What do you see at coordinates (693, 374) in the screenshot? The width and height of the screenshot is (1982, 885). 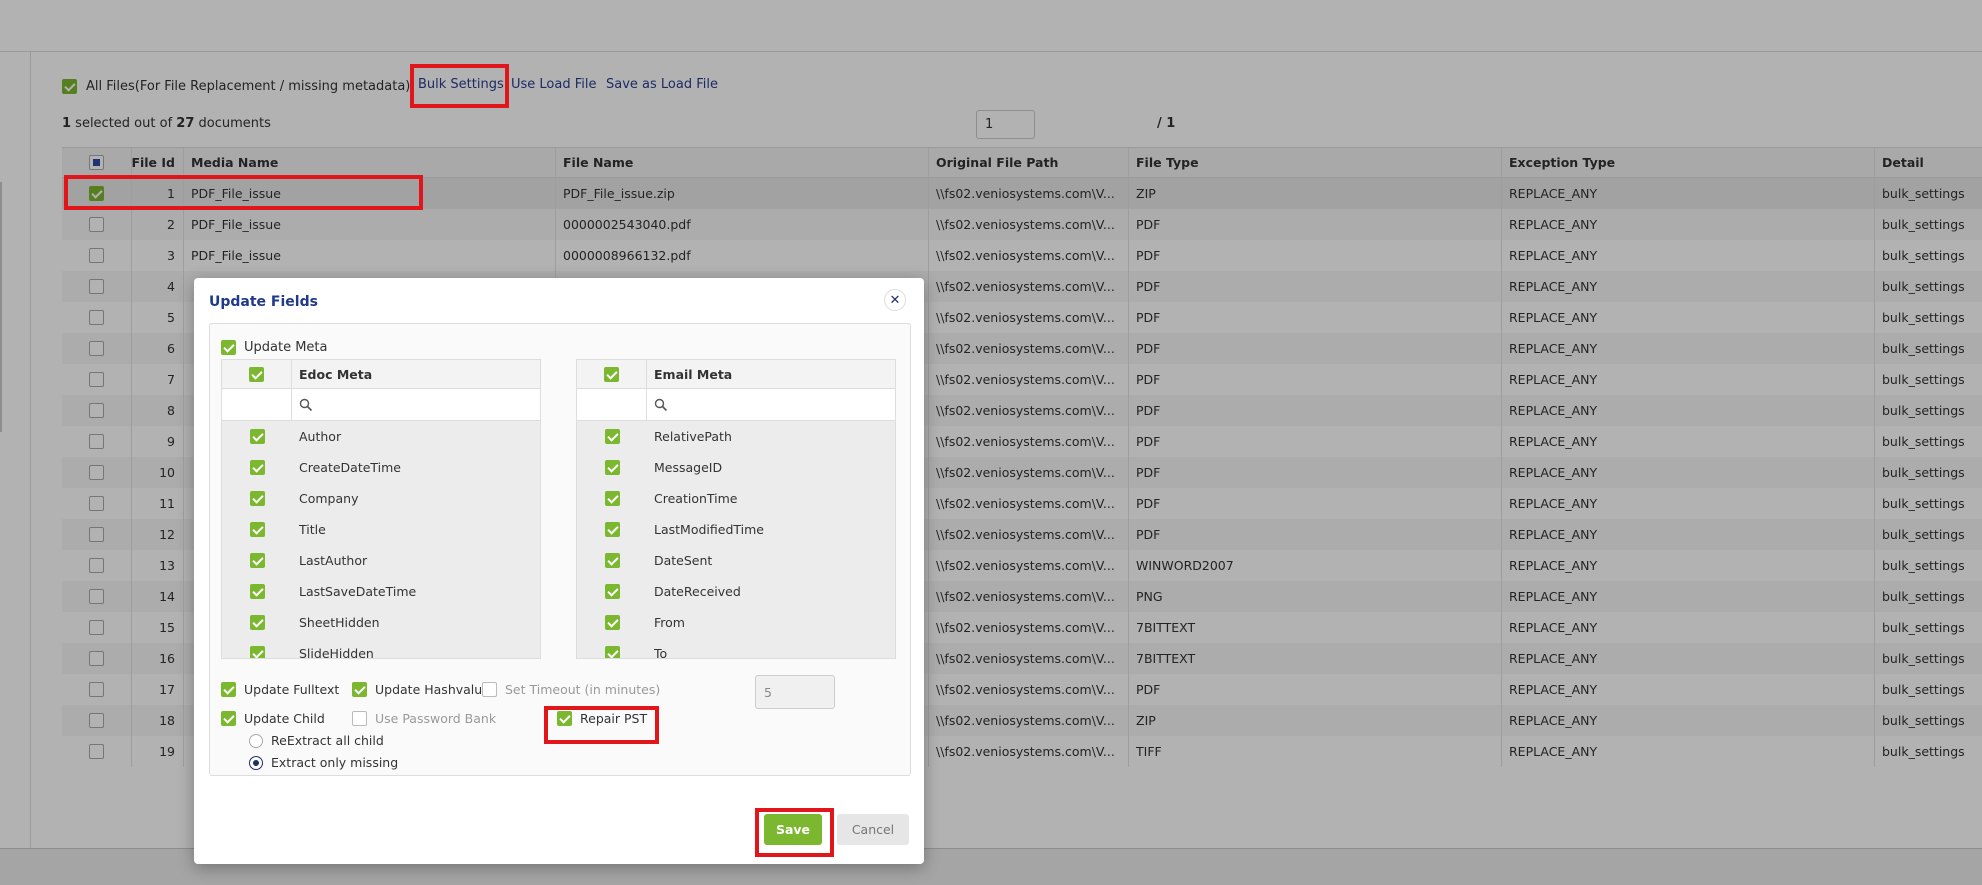 I see `email-meta-title: Email Meta` at bounding box center [693, 374].